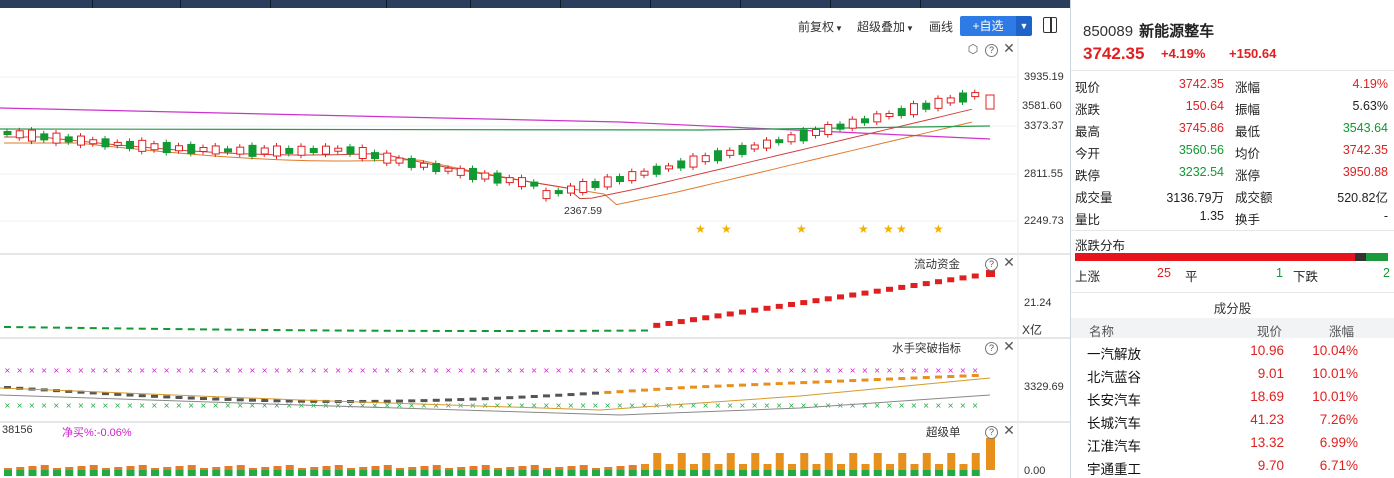  I want to click on col-pct-header: 涨幅, so click(1341, 330).